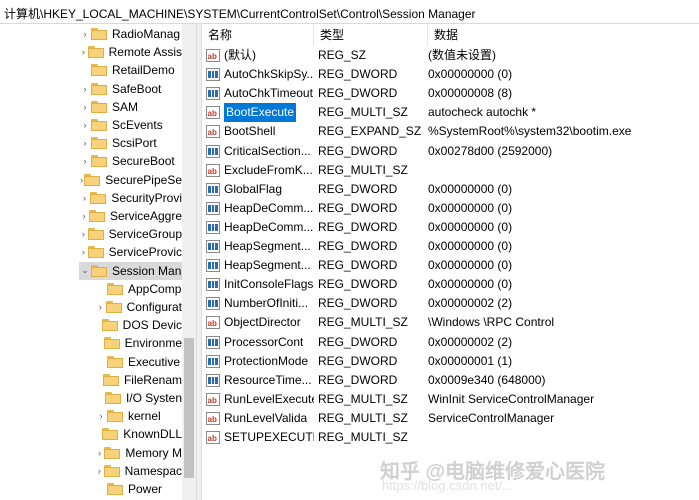  I want to click on tree-node: › Namespac, so click(138, 471).